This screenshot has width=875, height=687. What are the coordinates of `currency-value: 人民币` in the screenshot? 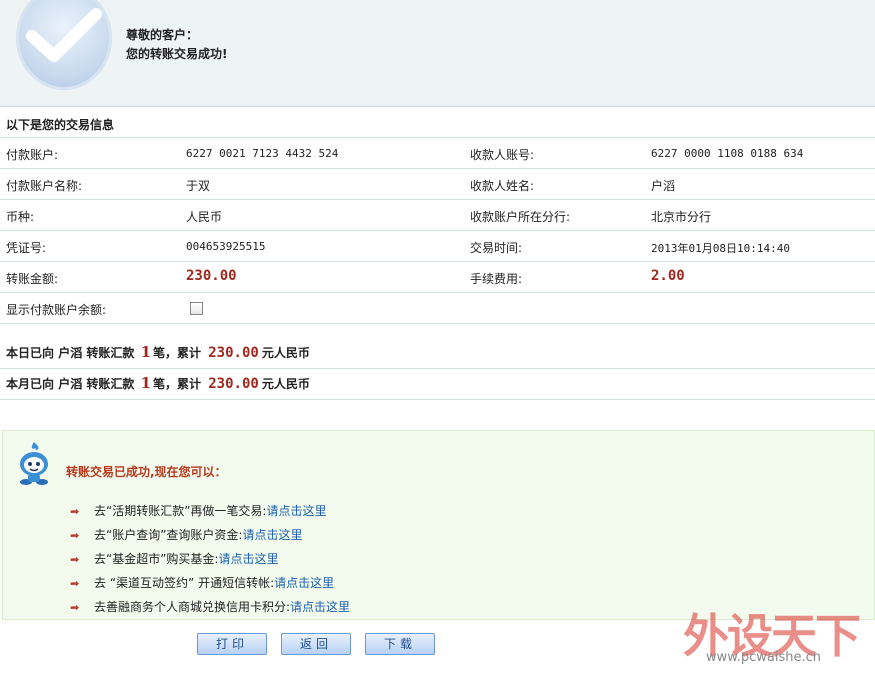 It's located at (204, 217).